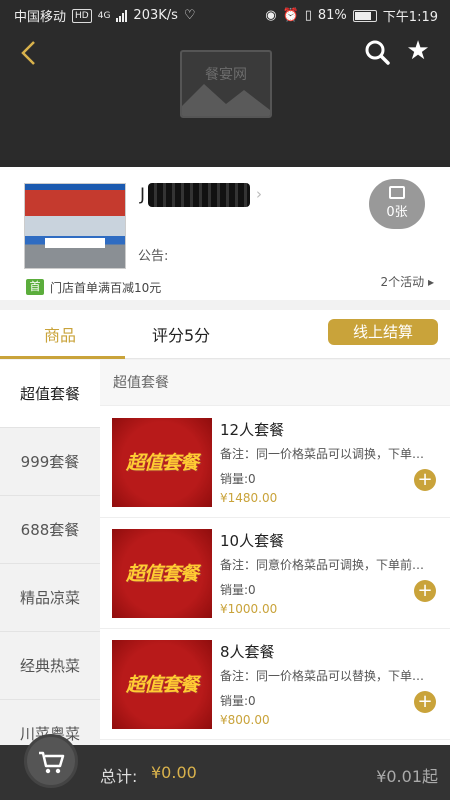 The height and width of the screenshot is (800, 450). Describe the element at coordinates (249, 498) in the screenshot. I see `product-price: ¥1480.00` at that location.